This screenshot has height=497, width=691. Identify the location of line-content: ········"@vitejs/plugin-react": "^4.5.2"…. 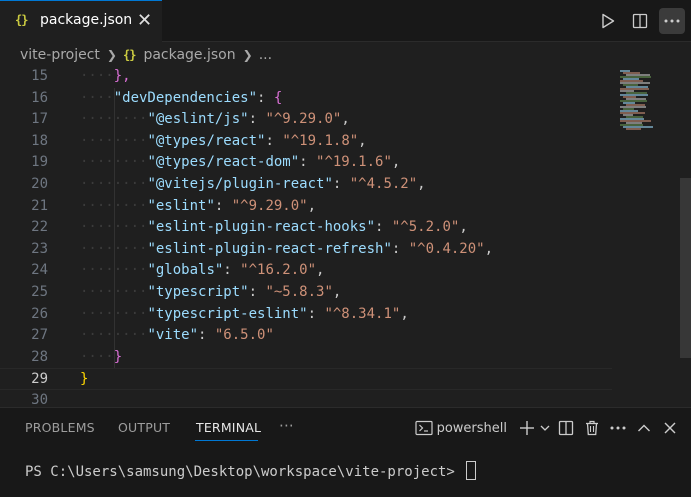
(253, 184).